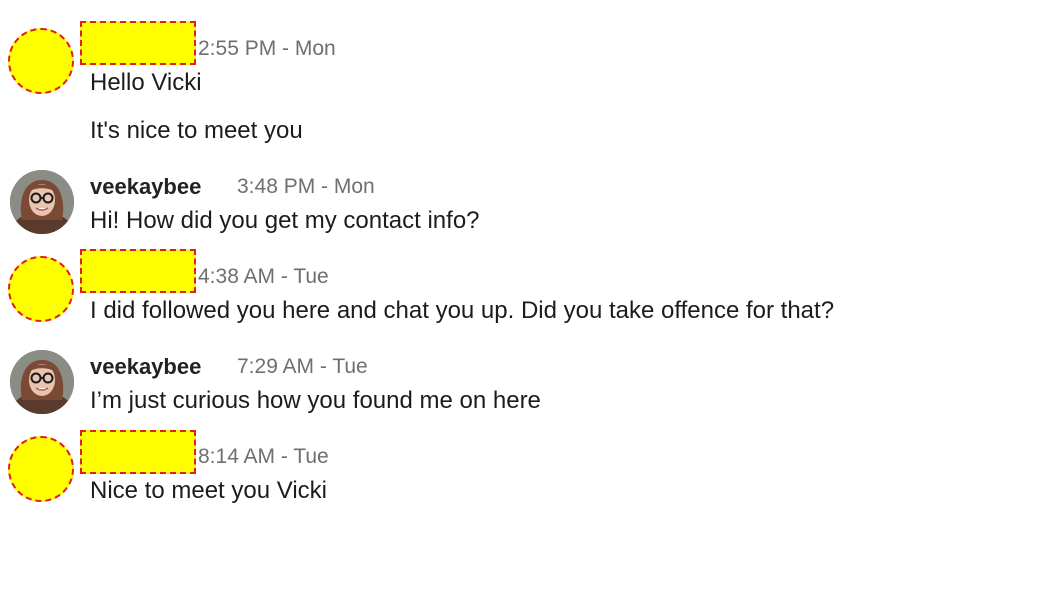 This screenshot has width=1054, height=592. What do you see at coordinates (285, 220) in the screenshot?
I see `message-text: Hi! How did you get my contact info?` at bounding box center [285, 220].